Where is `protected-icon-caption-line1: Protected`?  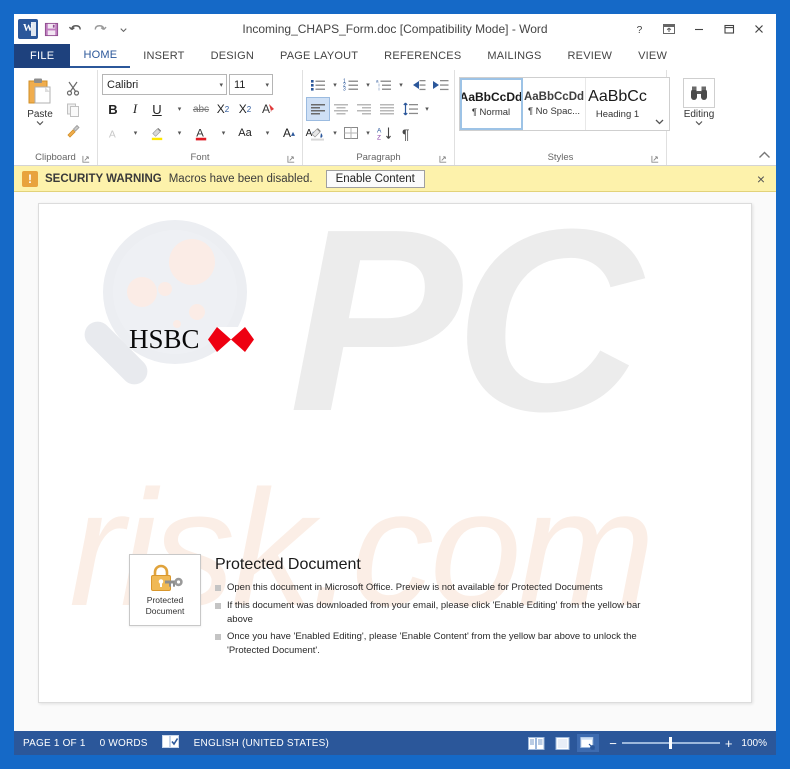 protected-icon-caption-line1: Protected is located at coordinates (165, 600).